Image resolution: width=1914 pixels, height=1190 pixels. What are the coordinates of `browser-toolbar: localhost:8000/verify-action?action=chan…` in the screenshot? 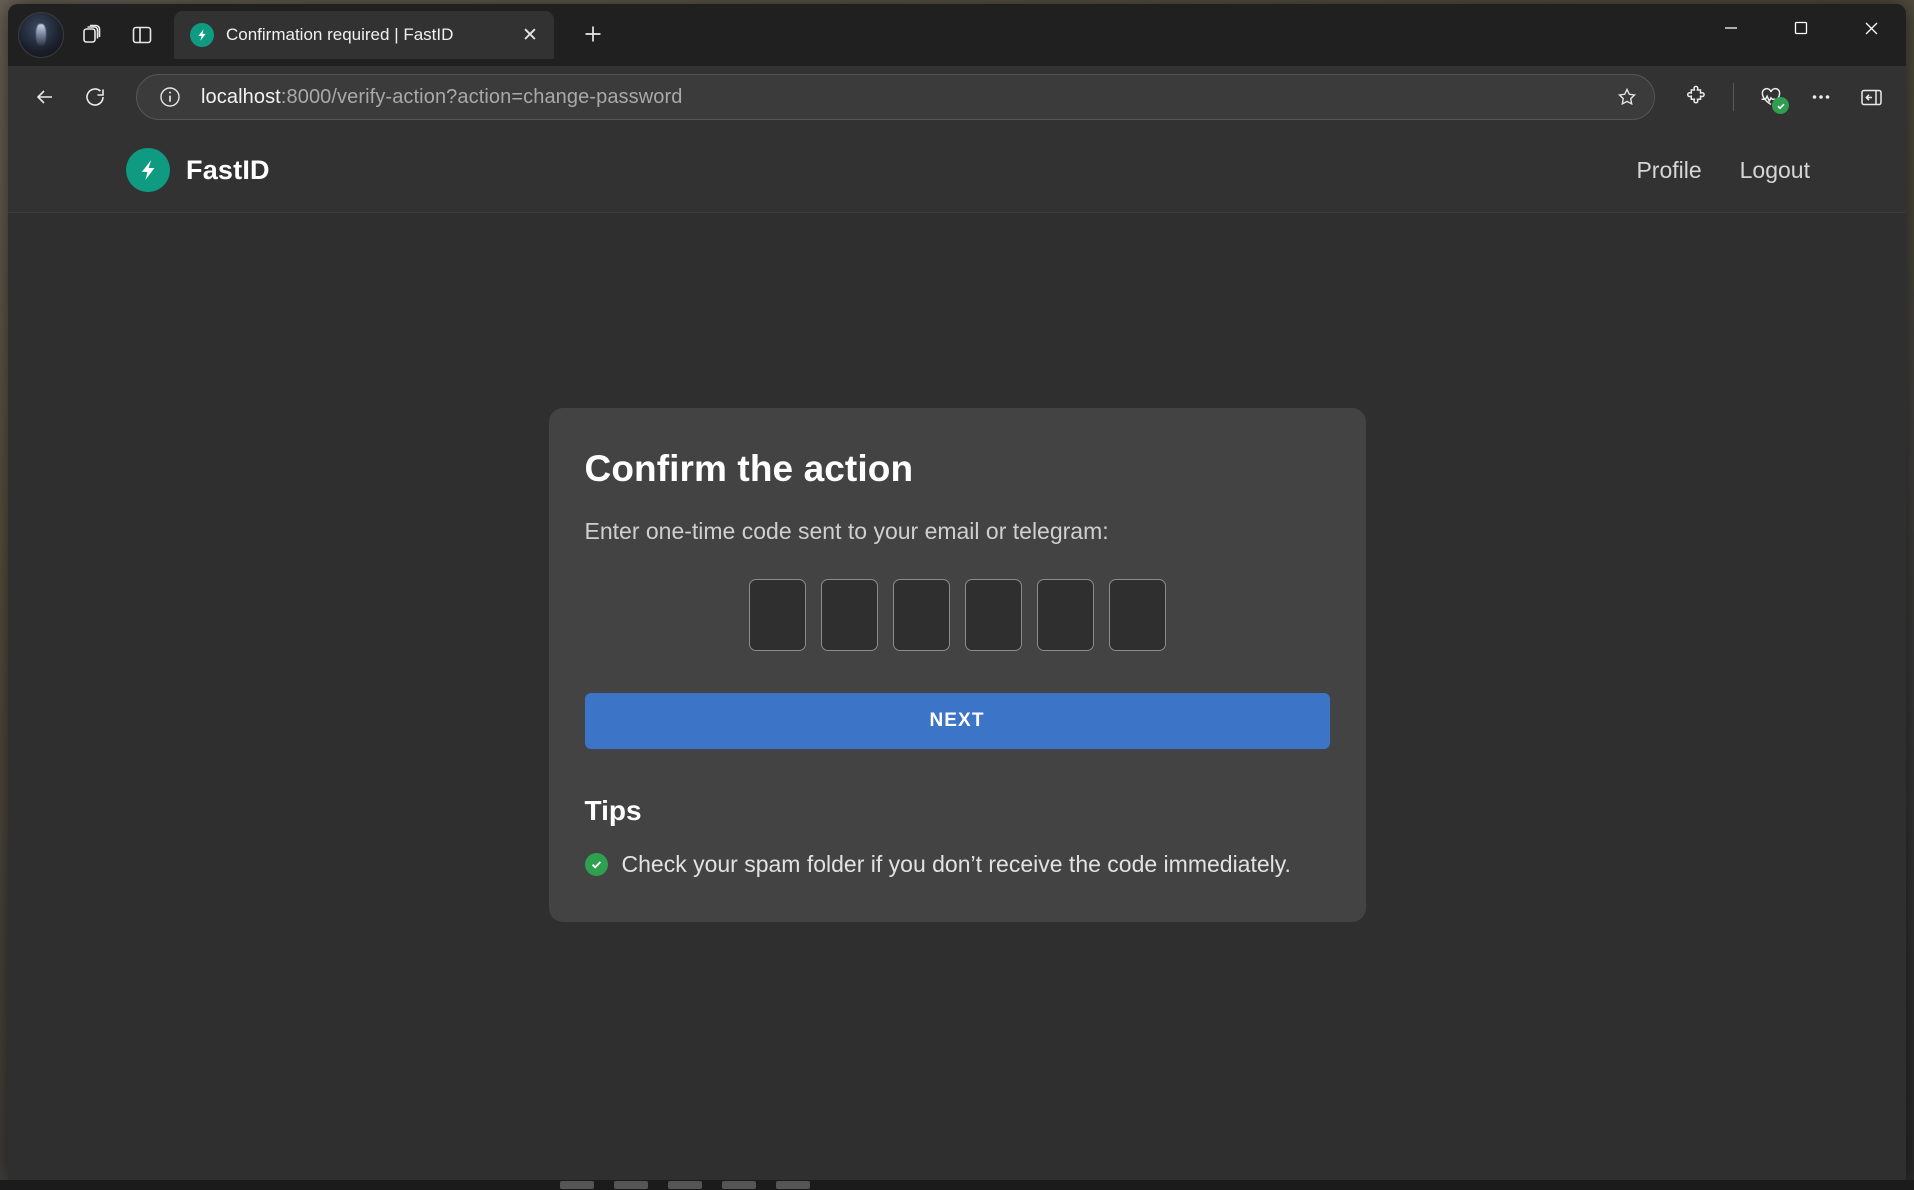 It's located at (957, 97).